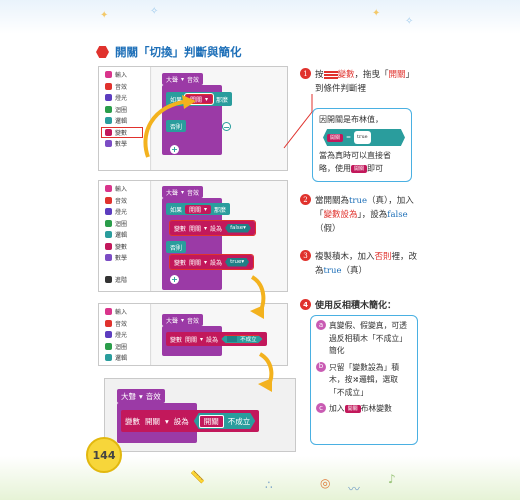  I want to click on set-variable-block: 變數 開關 ▾ 設為 開關 不成立, so click(190, 421).